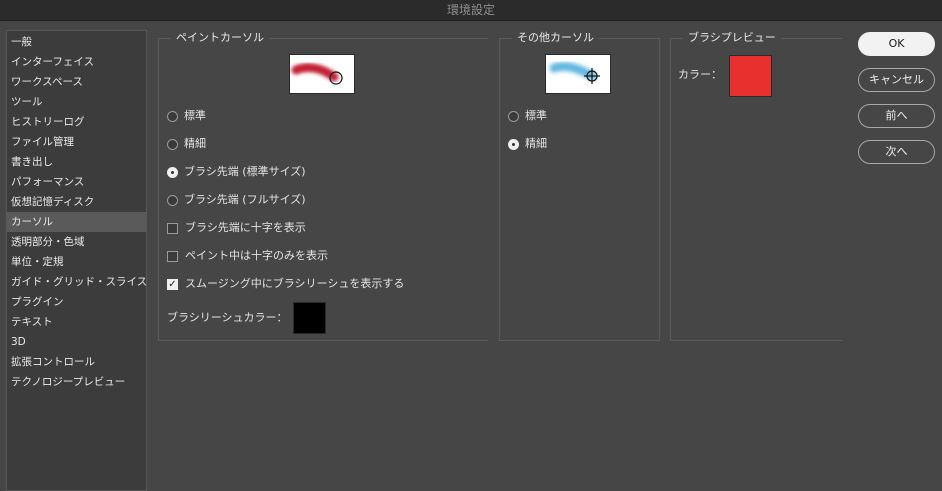 The width and height of the screenshot is (942, 491). I want to click on precise-cursor-preview-icon, so click(574, 73).